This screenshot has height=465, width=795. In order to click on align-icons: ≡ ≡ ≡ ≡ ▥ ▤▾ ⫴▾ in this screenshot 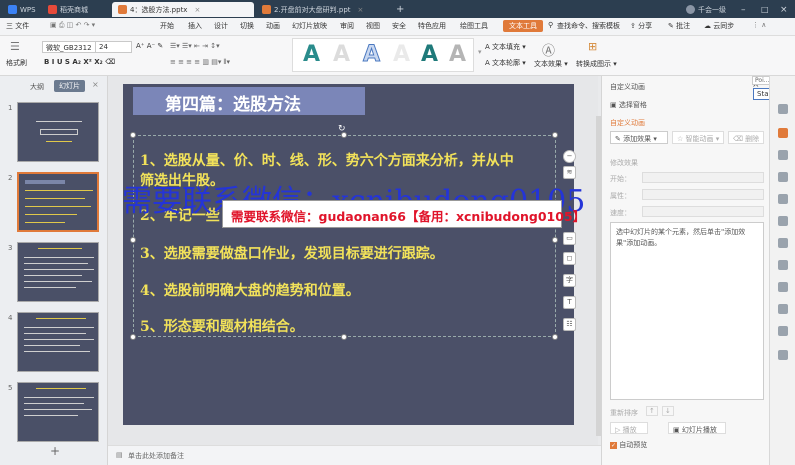, I will do `click(200, 62)`.